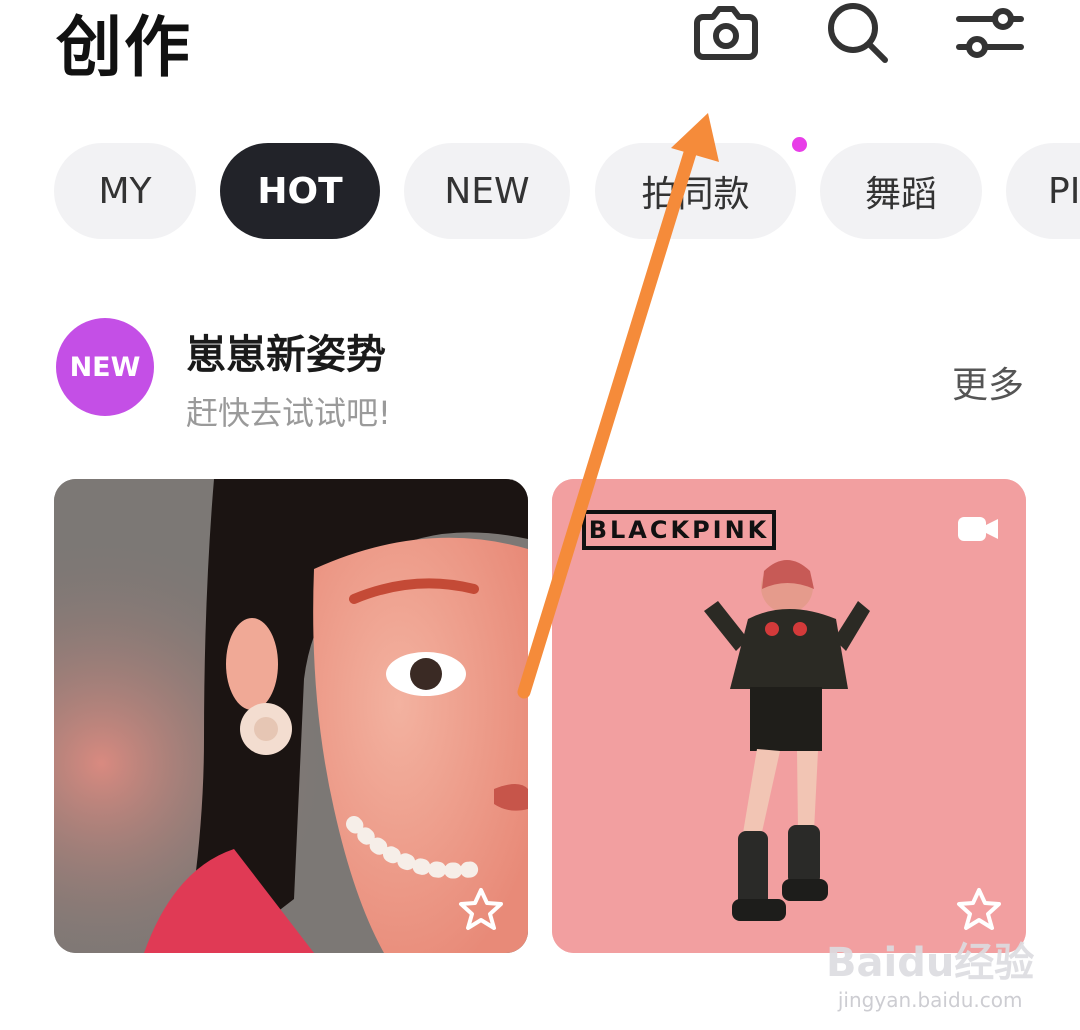  Describe the element at coordinates (124, 47) in the screenshot. I see `page-title: 创作` at that location.